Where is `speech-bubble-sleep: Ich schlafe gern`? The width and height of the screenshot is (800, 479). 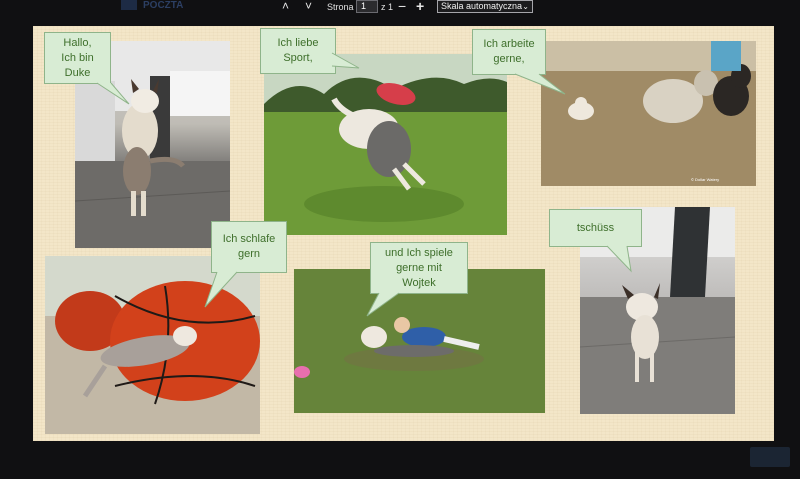
speech-bubble-sleep: Ich schlafe gern is located at coordinates (249, 247).